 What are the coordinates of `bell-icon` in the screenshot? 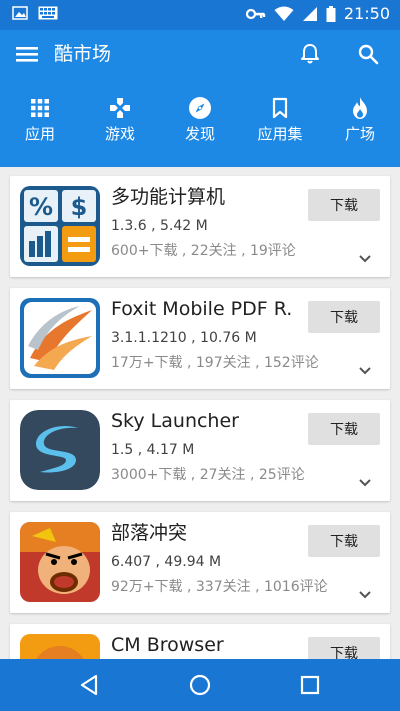 It's located at (310, 54).